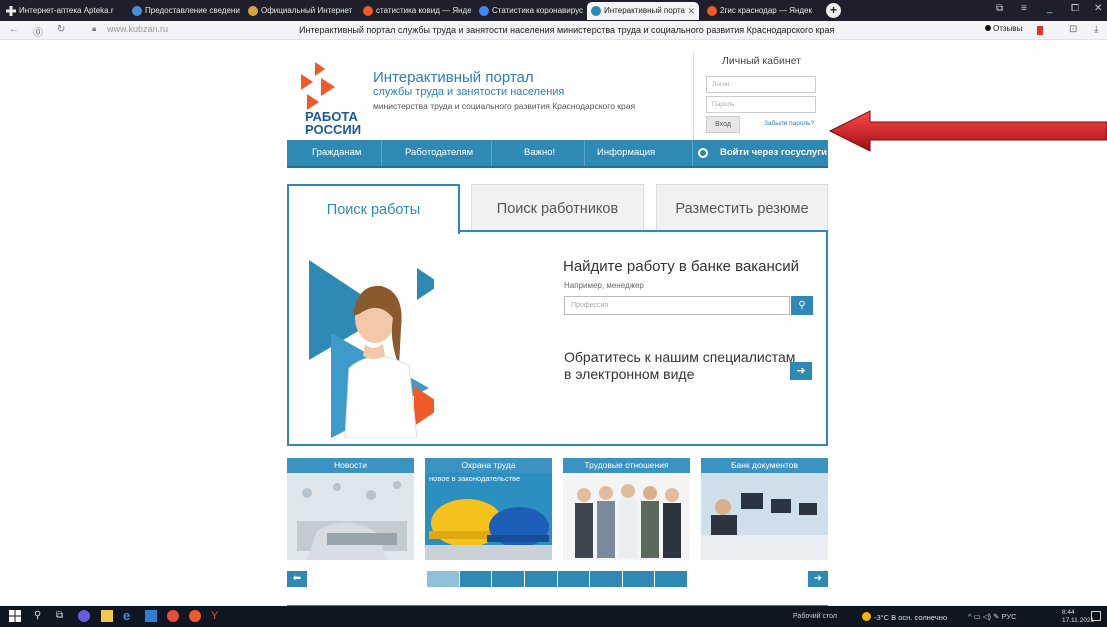  I want to click on weather-widget: -3°C В осн. солнечно, so click(904, 617).